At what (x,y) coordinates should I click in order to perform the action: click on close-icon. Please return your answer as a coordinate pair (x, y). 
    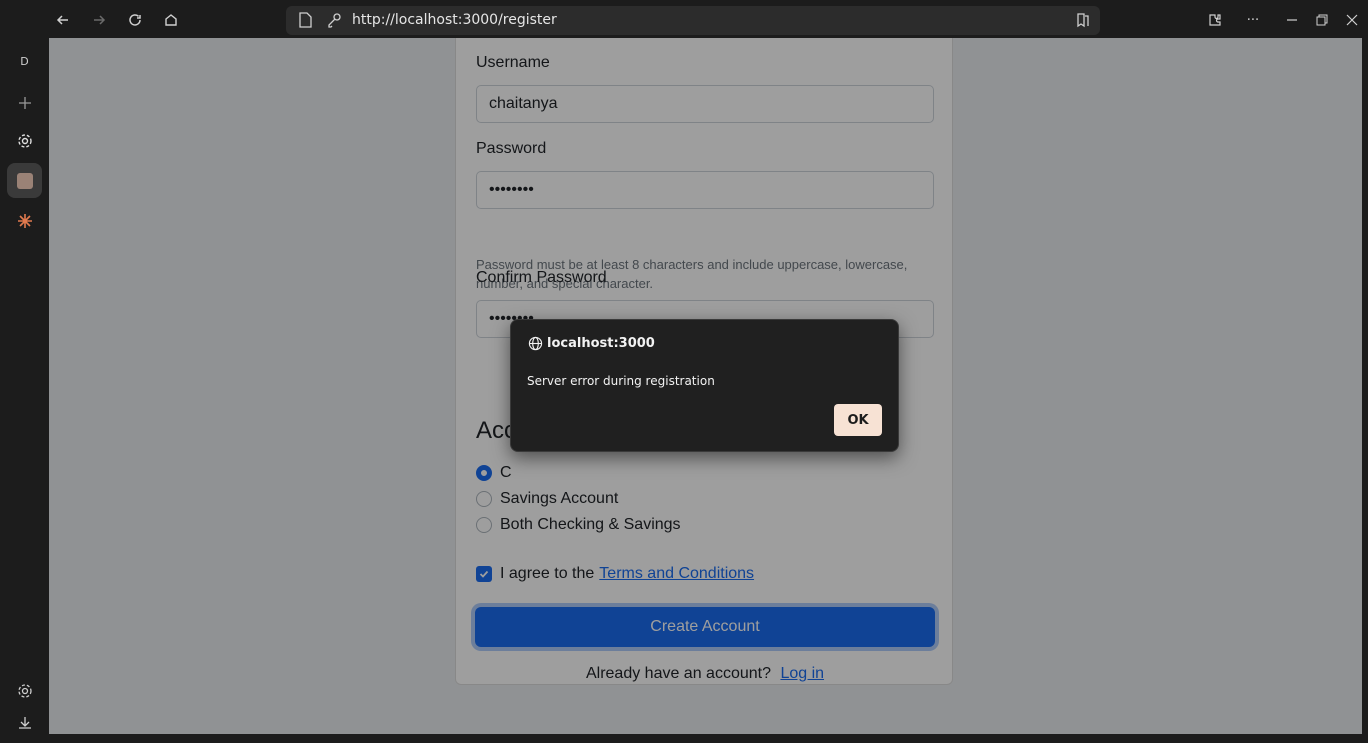
    Looking at the image, I should click on (1352, 20).